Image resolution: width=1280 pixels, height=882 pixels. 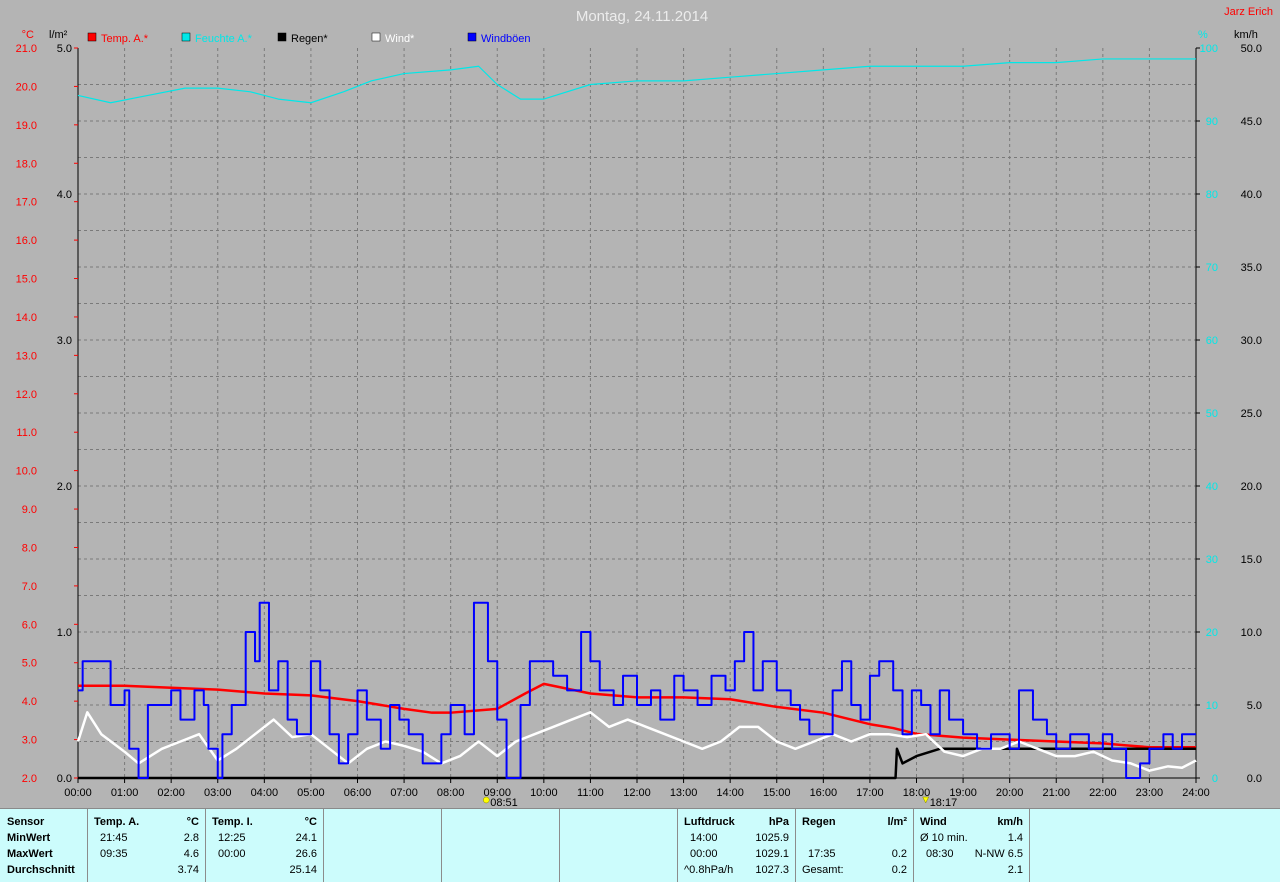 What do you see at coordinates (1010, 822) in the screenshot?
I see `wind-unit: km/h` at bounding box center [1010, 822].